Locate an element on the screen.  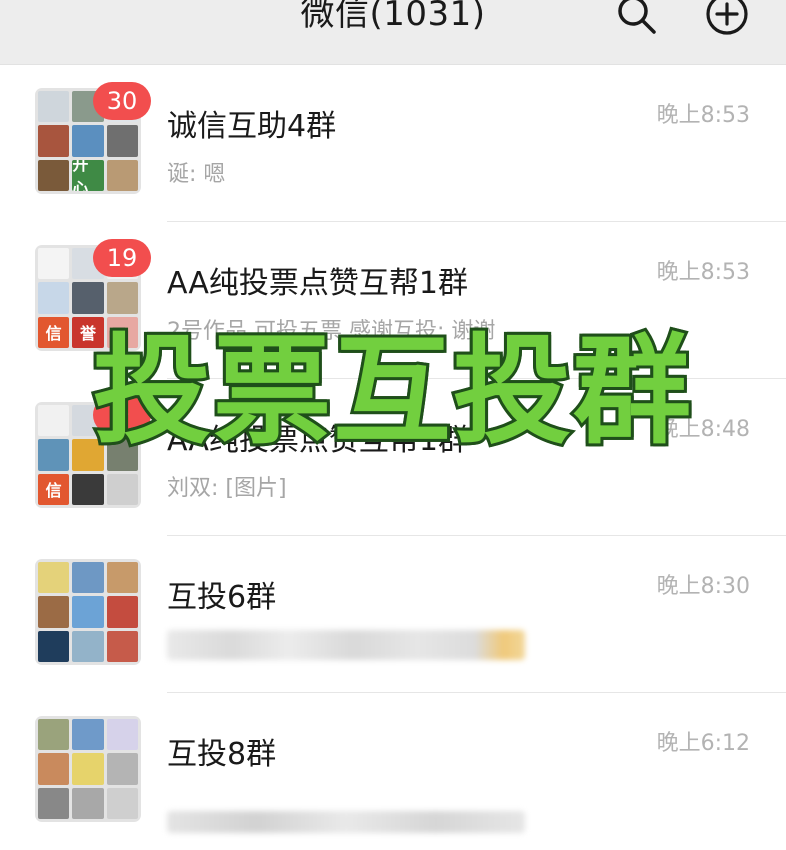
chat-name: AA纯投票点赞互帮1群 is located at coordinates (317, 283).